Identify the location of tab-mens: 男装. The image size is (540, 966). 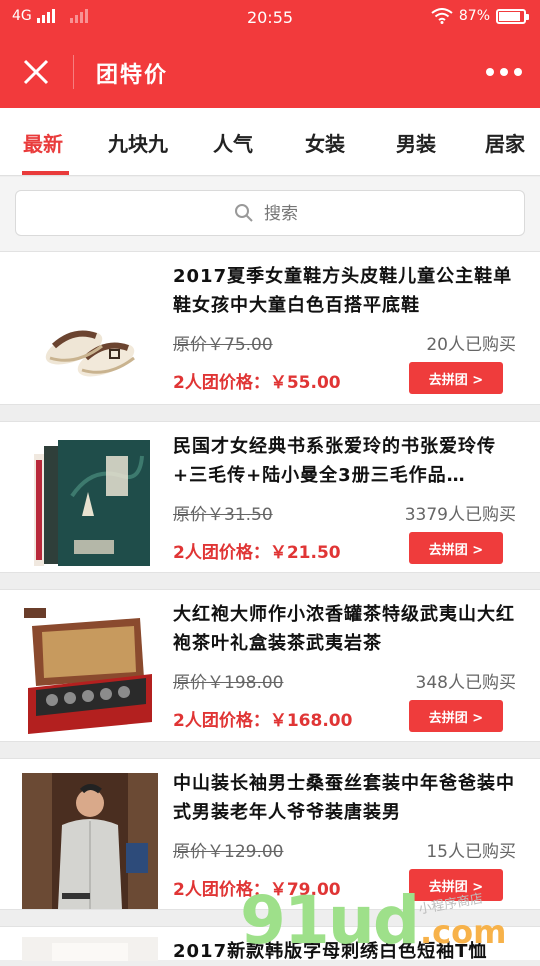
(416, 142).